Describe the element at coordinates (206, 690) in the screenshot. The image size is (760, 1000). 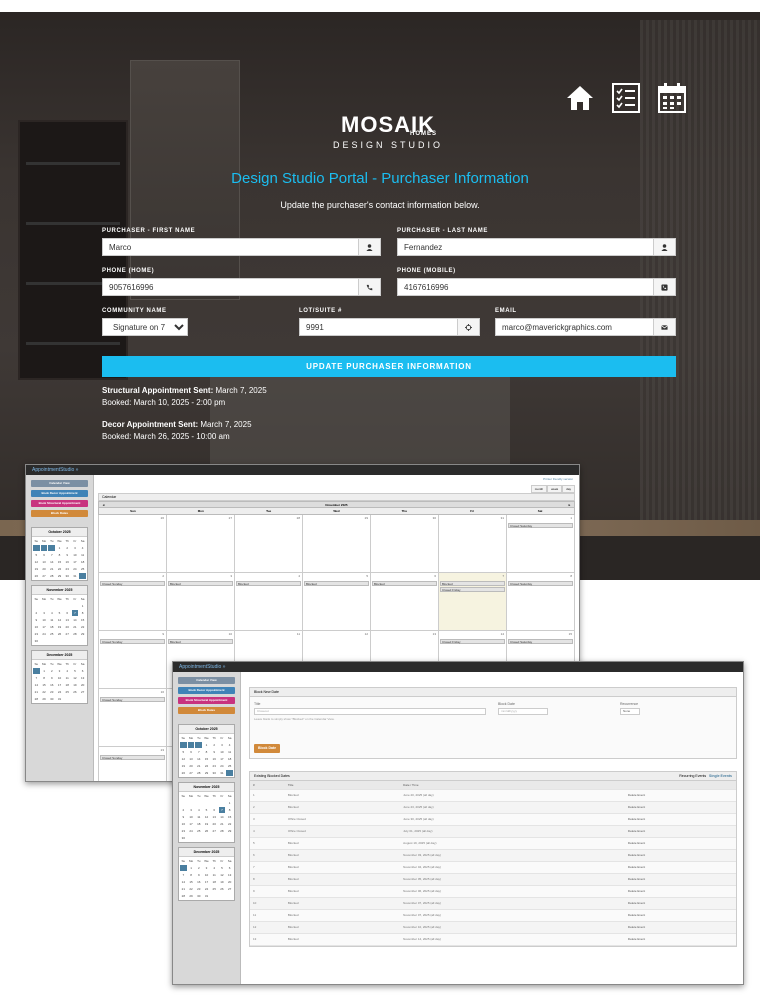
I see `sidebar-button-1: Book Decor Appointment` at that location.